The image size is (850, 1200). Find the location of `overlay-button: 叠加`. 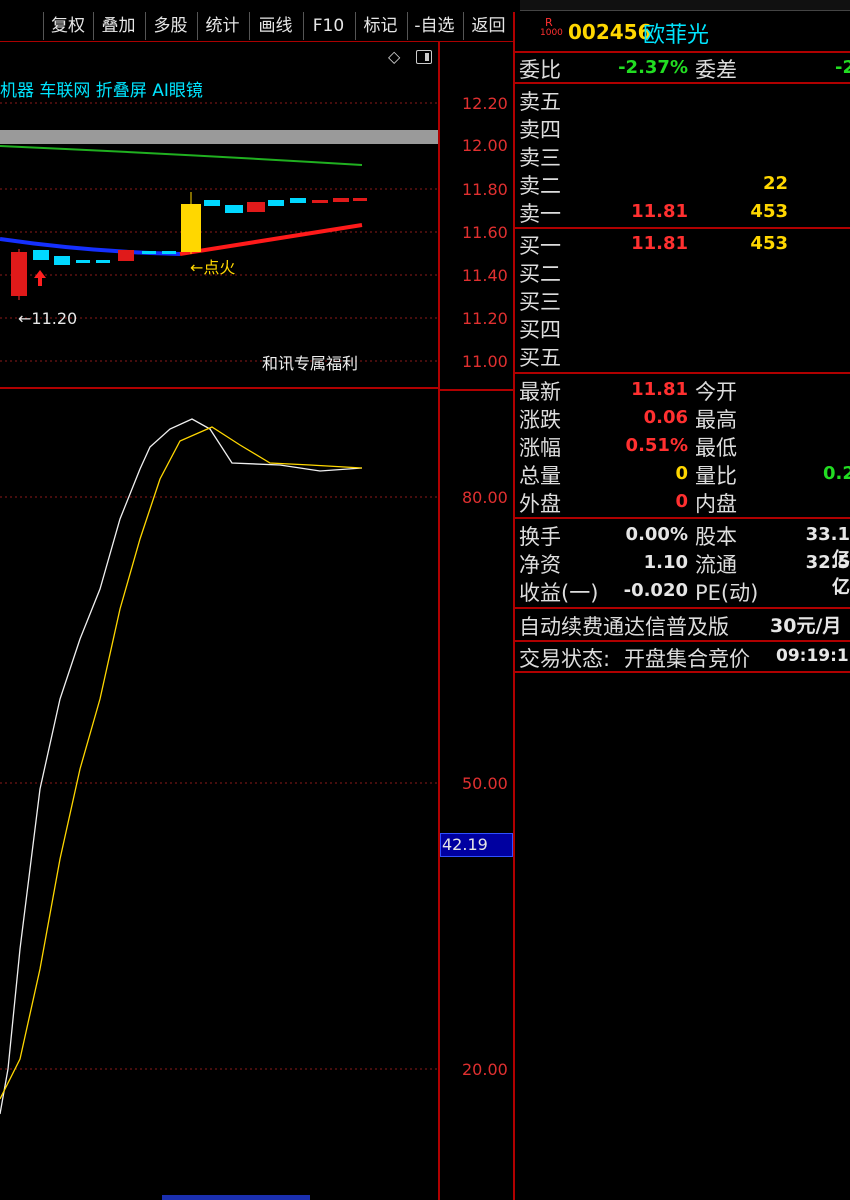

overlay-button: 叠加 is located at coordinates (118, 26).